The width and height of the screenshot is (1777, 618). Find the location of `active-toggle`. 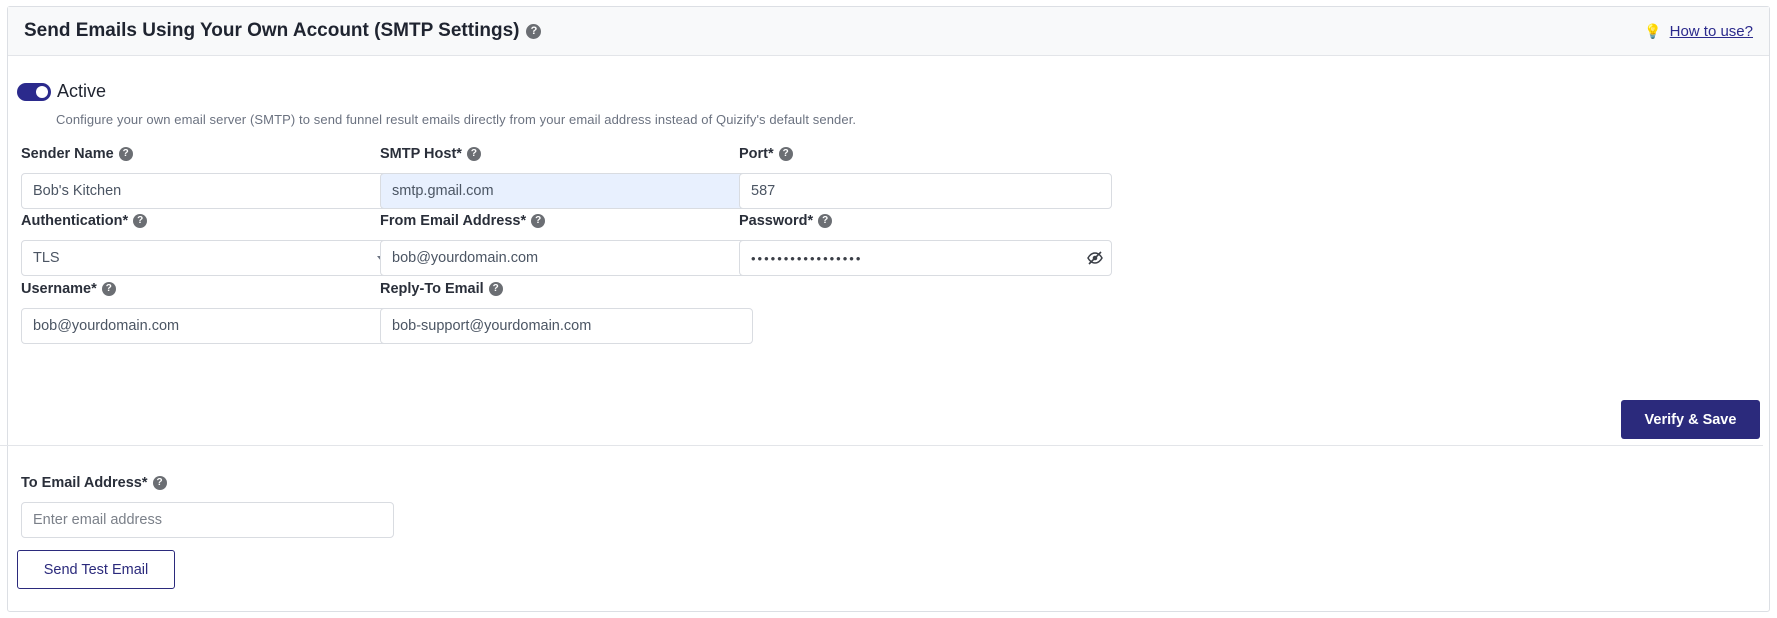

active-toggle is located at coordinates (34, 91).